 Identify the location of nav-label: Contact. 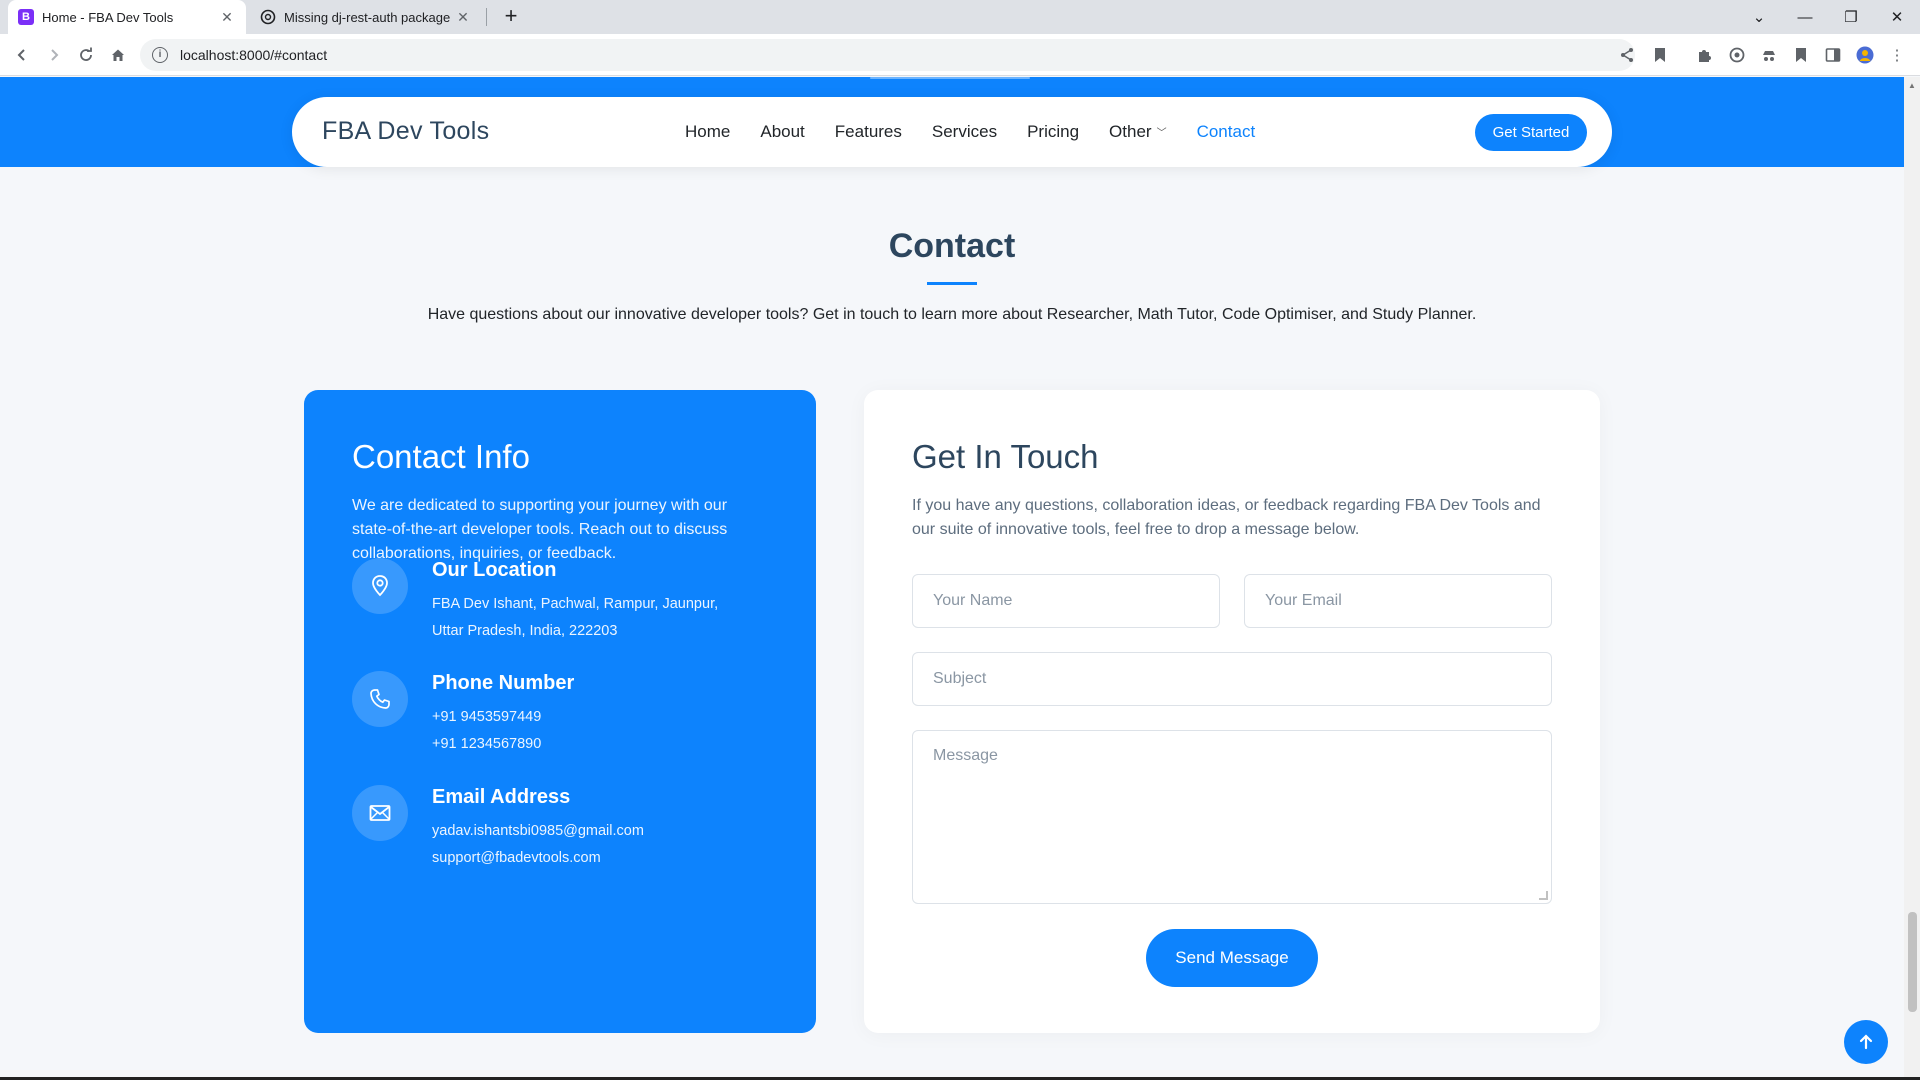
(1226, 131).